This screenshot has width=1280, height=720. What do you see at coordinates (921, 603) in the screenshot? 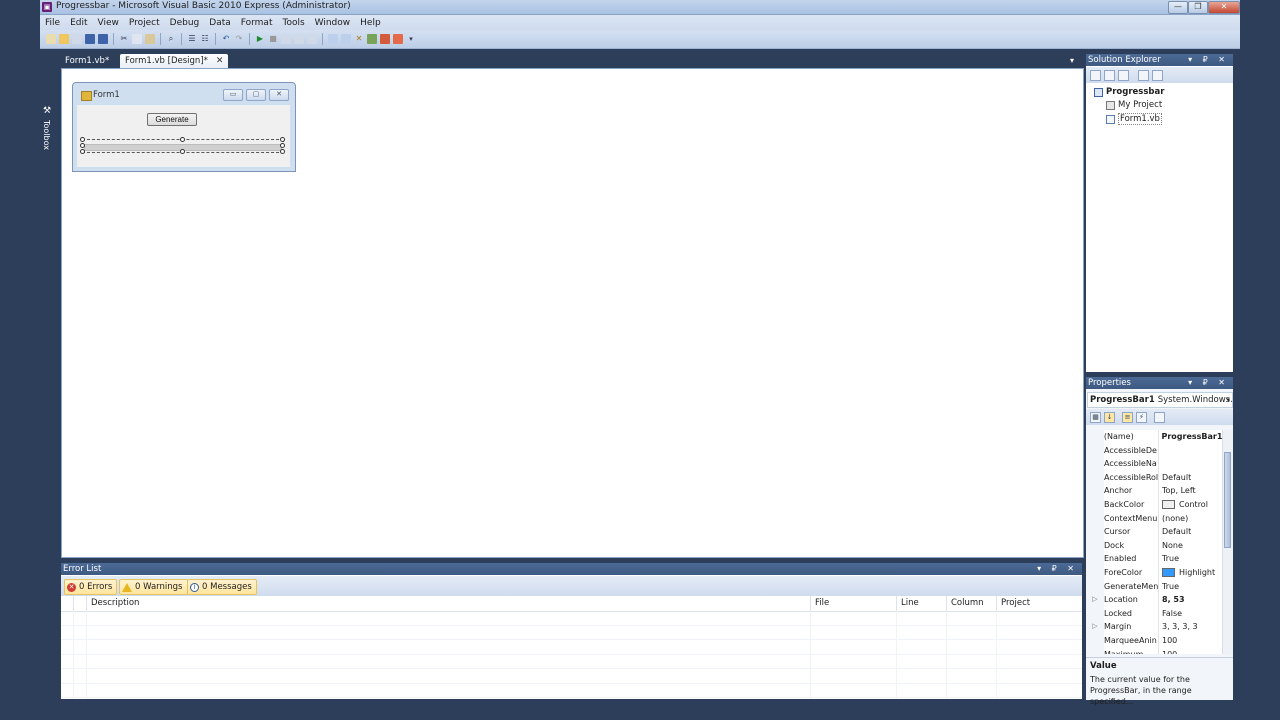
I see `column-header-line: Line` at bounding box center [921, 603].